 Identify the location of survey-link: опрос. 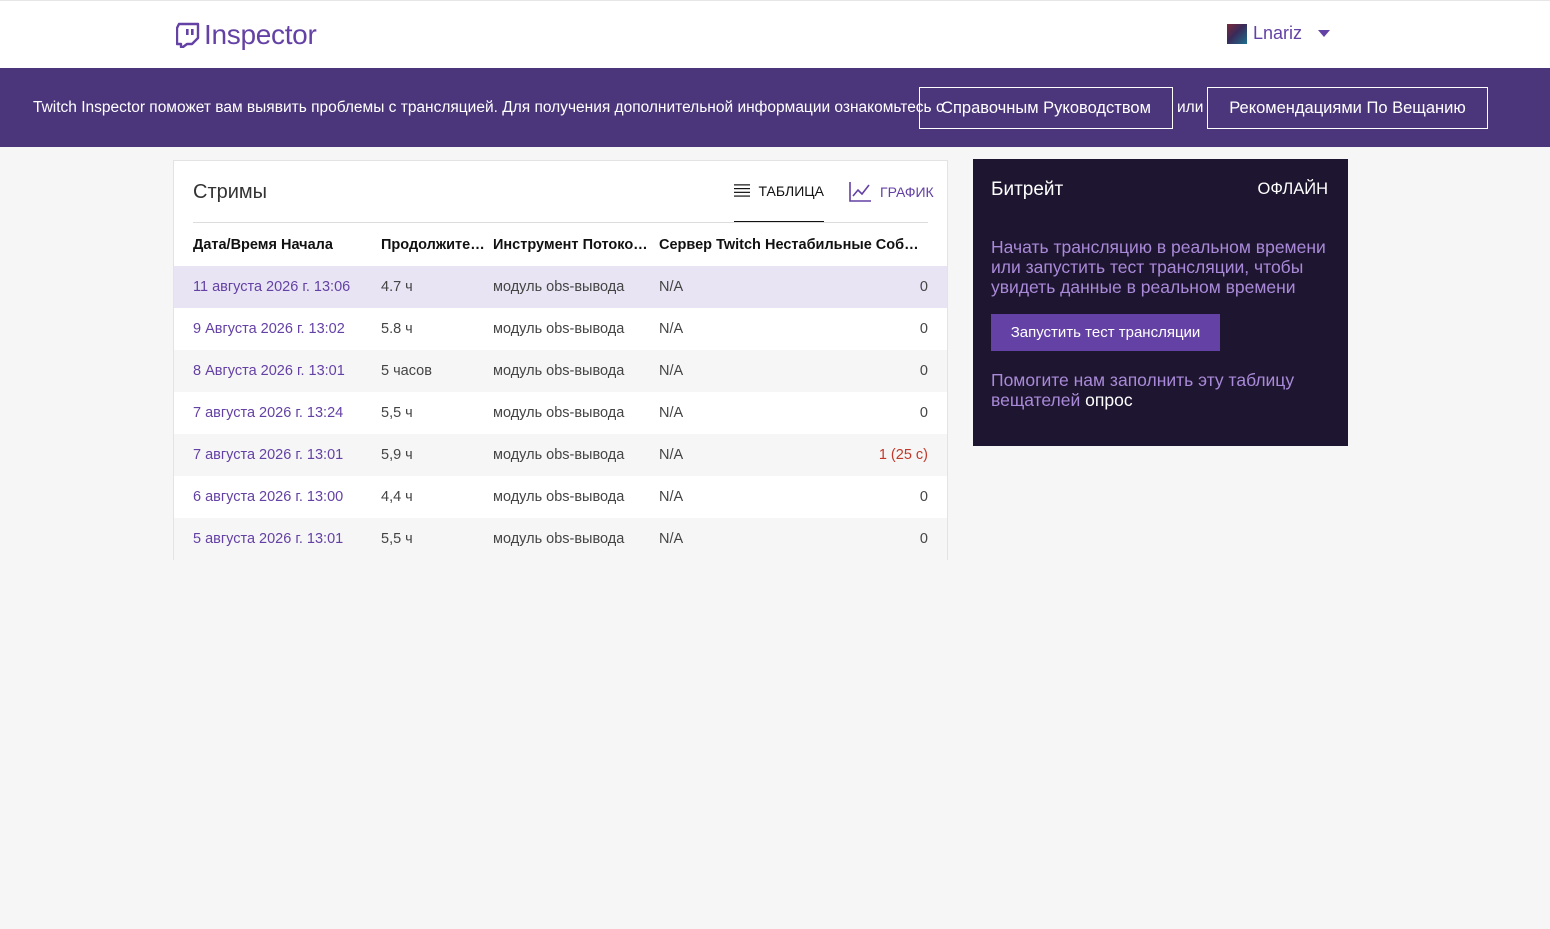
(1108, 400).